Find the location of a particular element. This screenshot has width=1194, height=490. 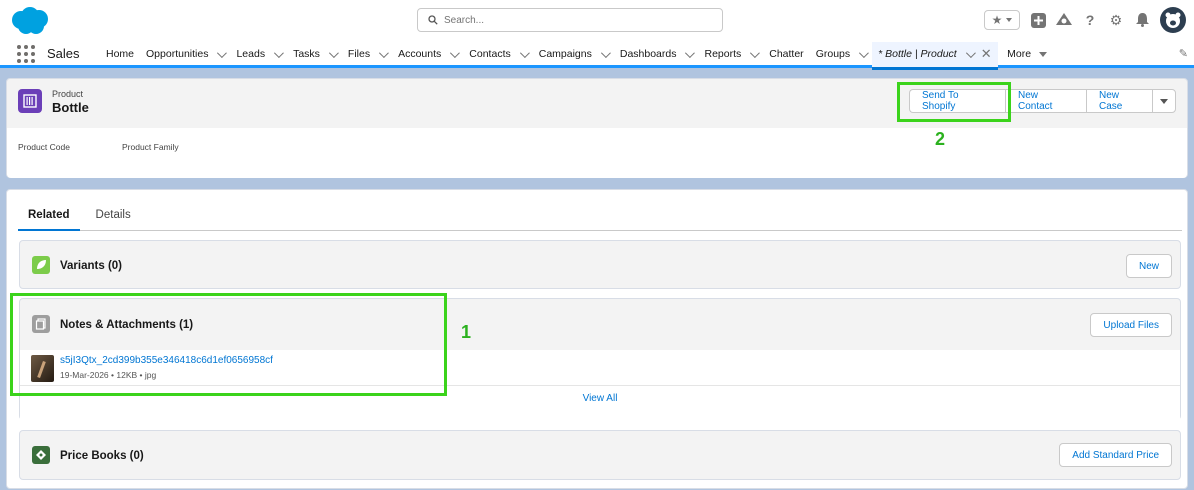

edit-pencil-icon: ✎ is located at coordinates (1183, 53).